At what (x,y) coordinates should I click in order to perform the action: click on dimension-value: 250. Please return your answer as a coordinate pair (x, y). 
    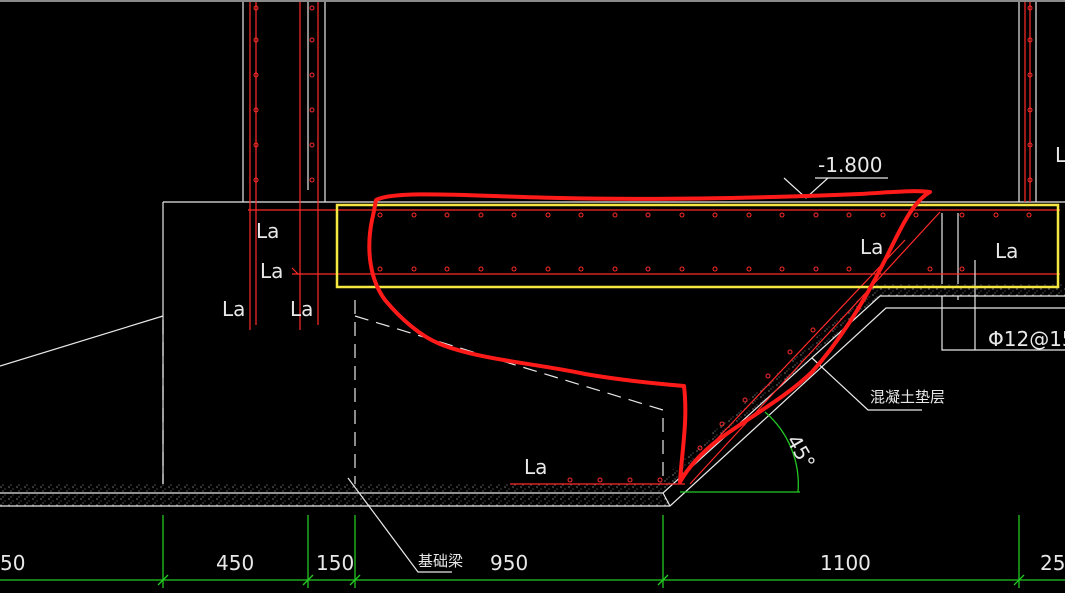
    Looking at the image, I should click on (1052, 563).